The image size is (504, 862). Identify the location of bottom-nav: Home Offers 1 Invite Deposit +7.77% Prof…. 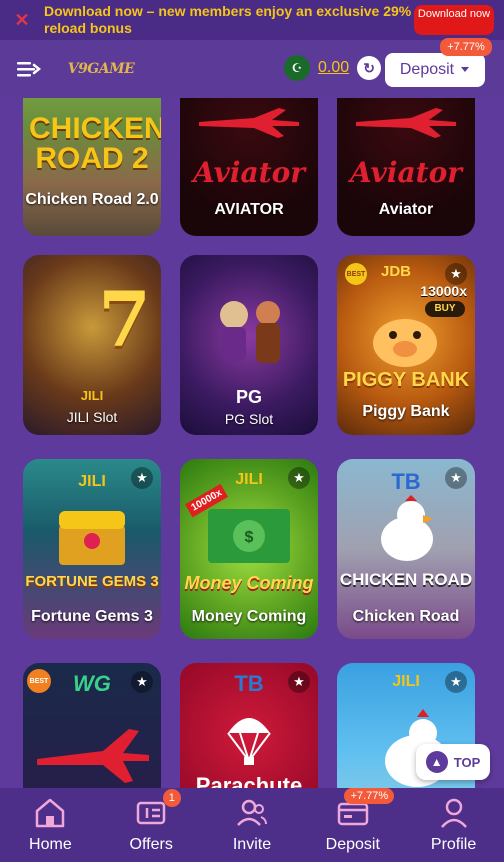
(252, 825).